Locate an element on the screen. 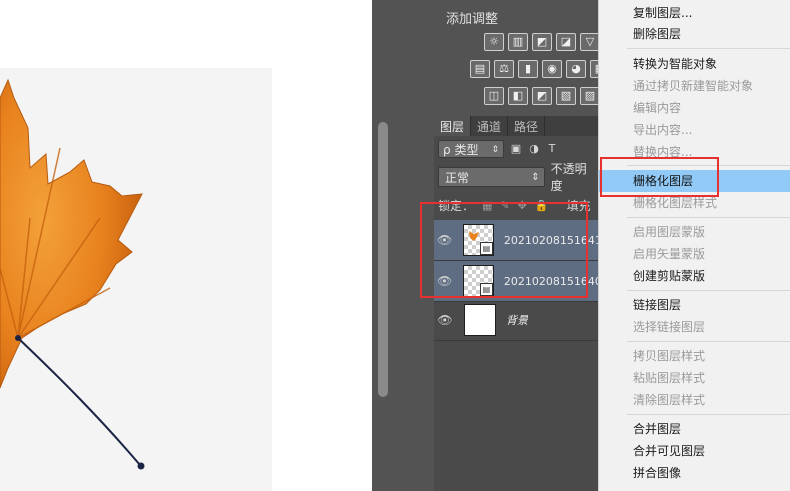 This screenshot has height=491, width=790. menu-item-merge-visible: 合并可见图层 is located at coordinates (694, 451).